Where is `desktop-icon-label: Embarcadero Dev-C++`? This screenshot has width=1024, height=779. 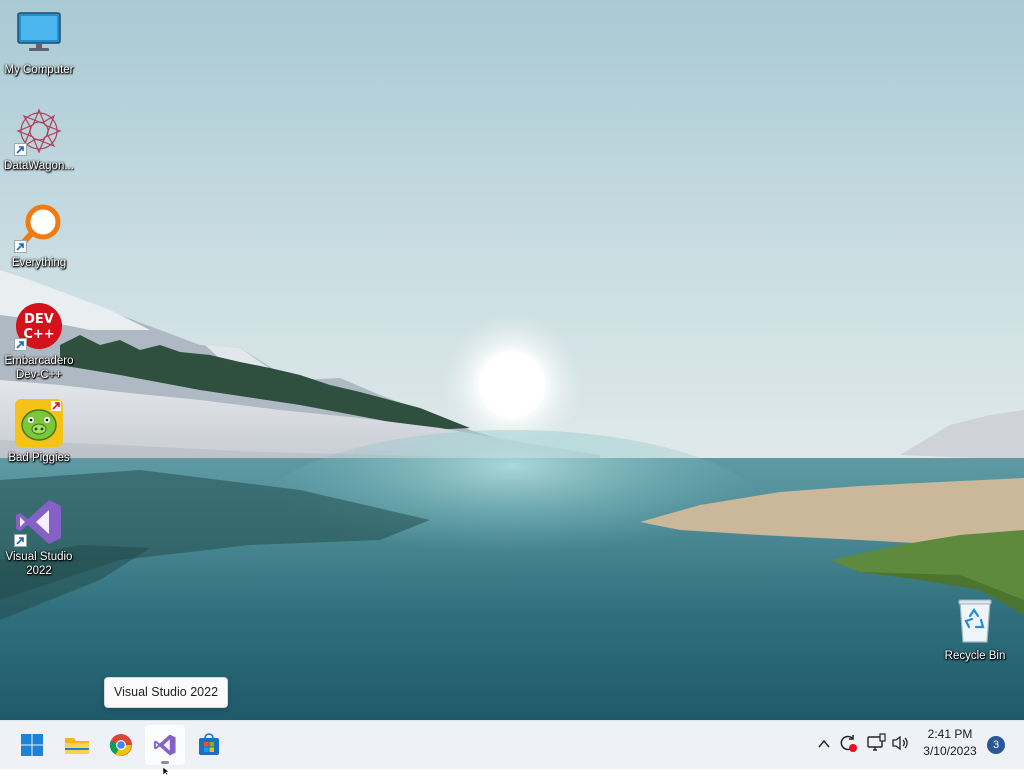 desktop-icon-label: Embarcadero Dev-C++ is located at coordinates (39, 368).